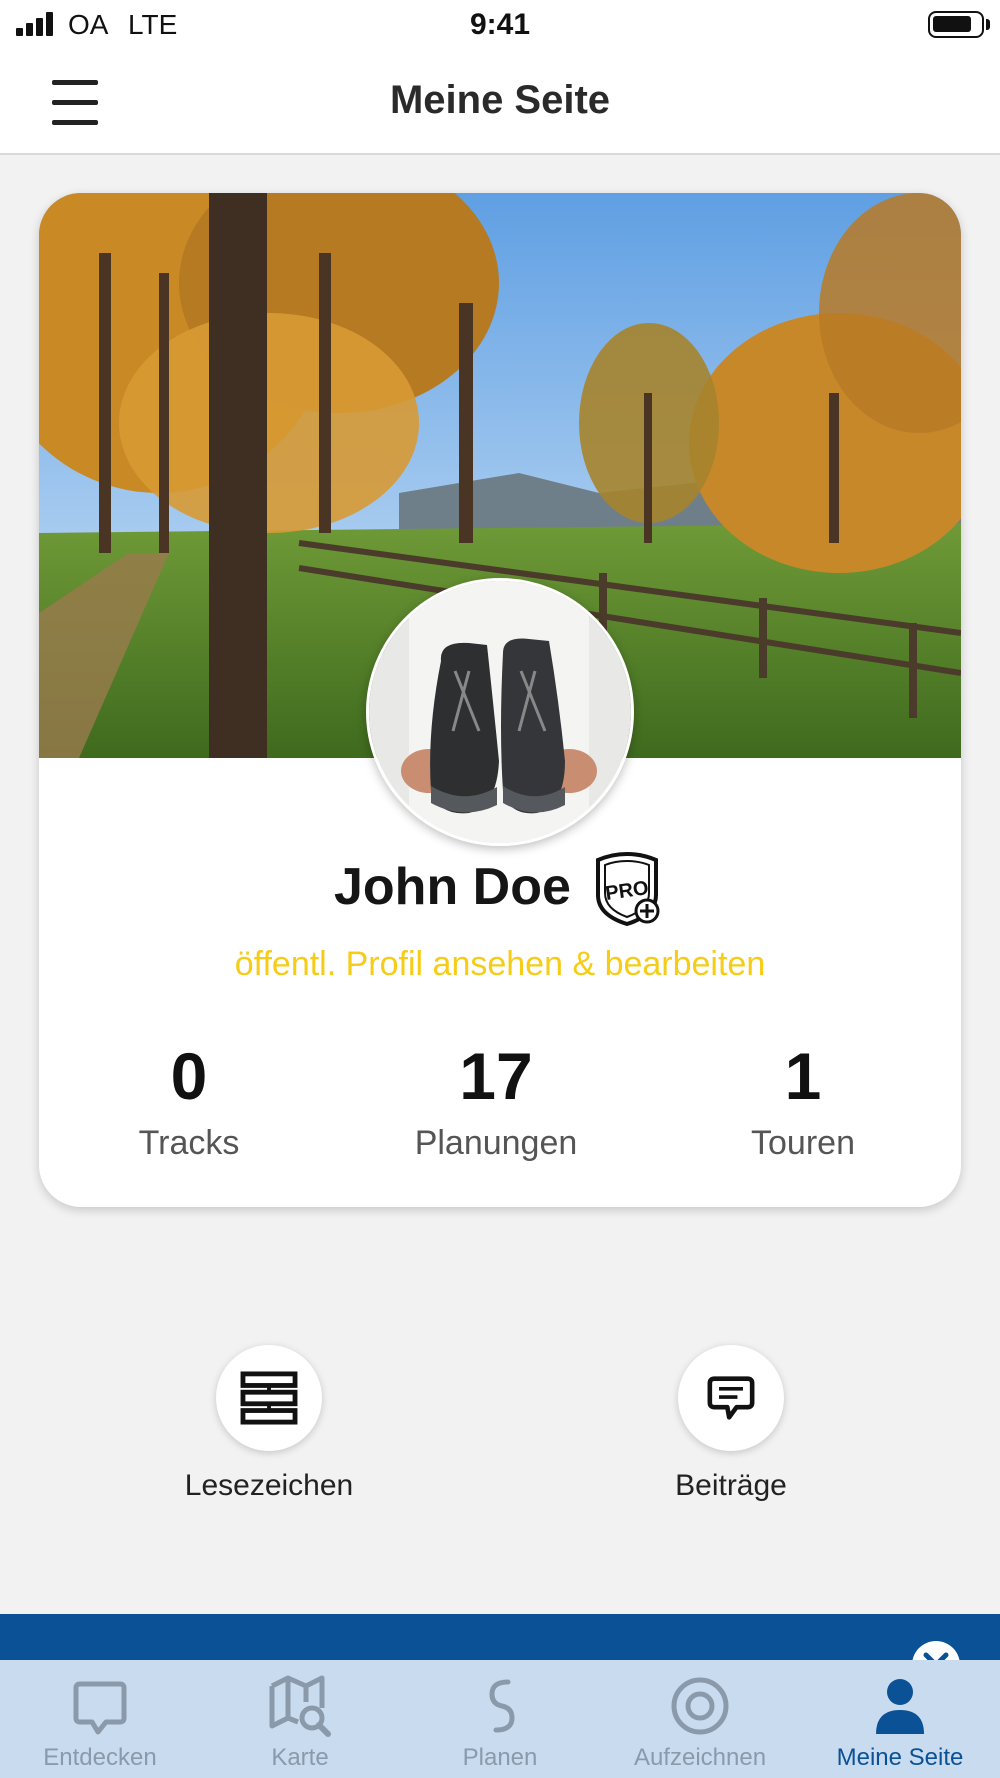 This screenshot has width=1000, height=1778. I want to click on tab-label: Meine Seite, so click(900, 1757).